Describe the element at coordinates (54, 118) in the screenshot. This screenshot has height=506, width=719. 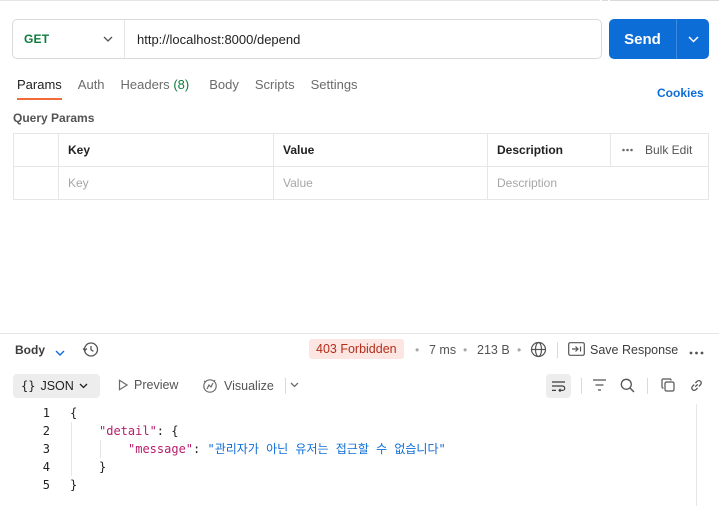
I see `query-params-title: Query Params` at that location.